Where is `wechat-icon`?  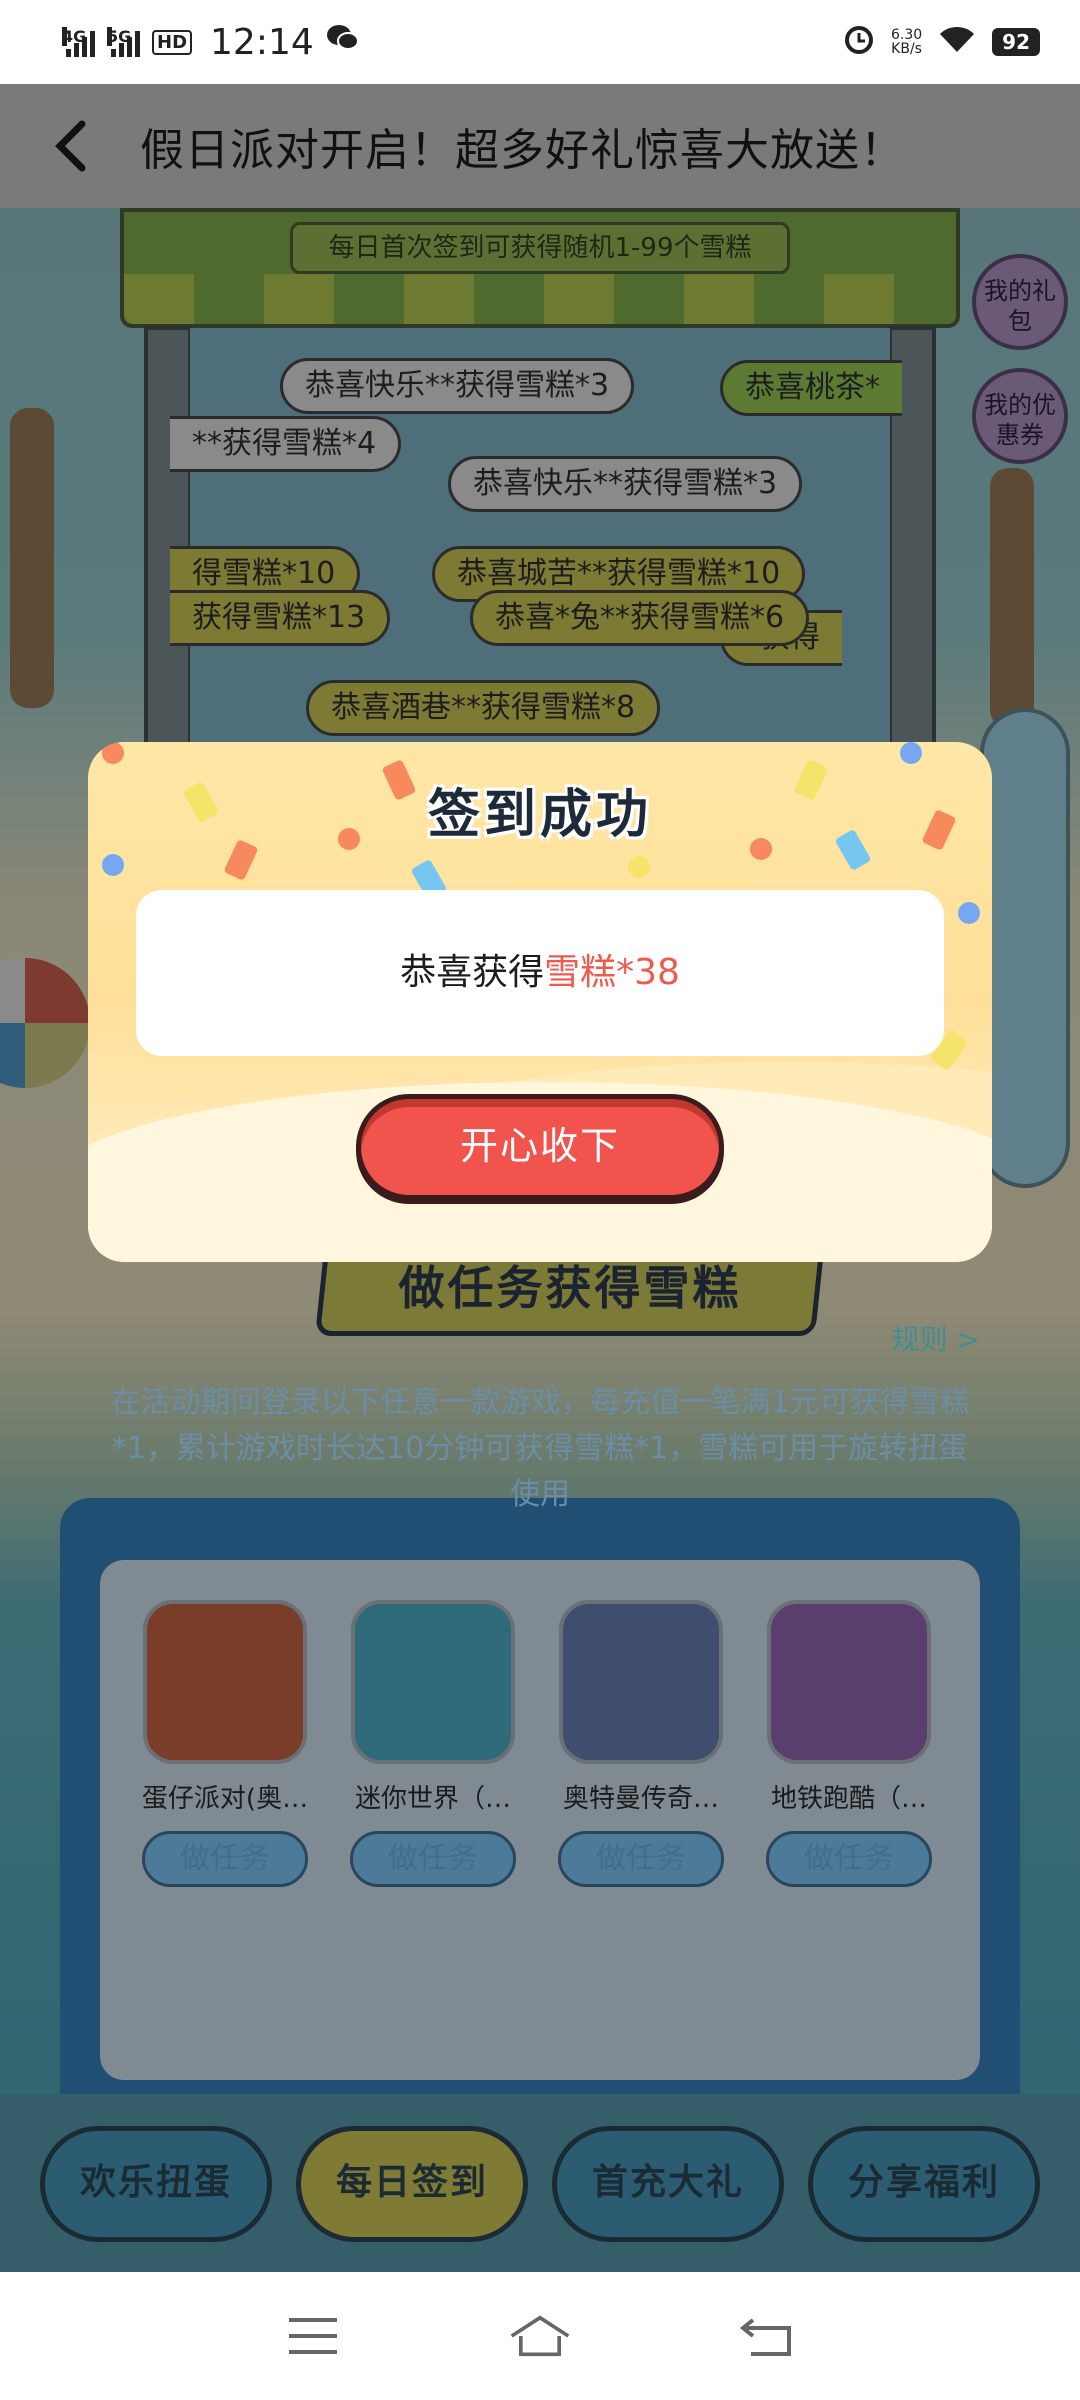
wechat-icon is located at coordinates (343, 42).